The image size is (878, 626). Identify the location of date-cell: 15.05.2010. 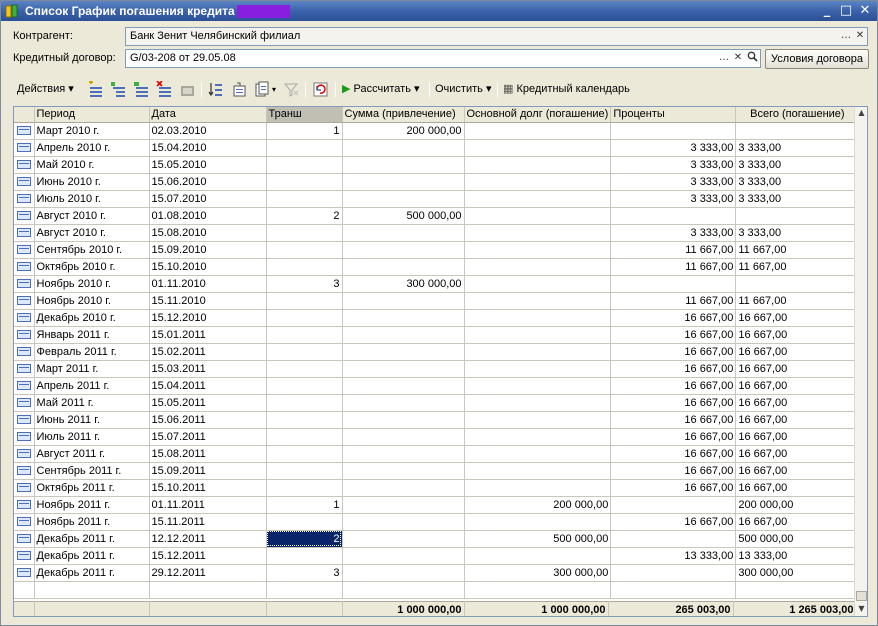
(208, 165).